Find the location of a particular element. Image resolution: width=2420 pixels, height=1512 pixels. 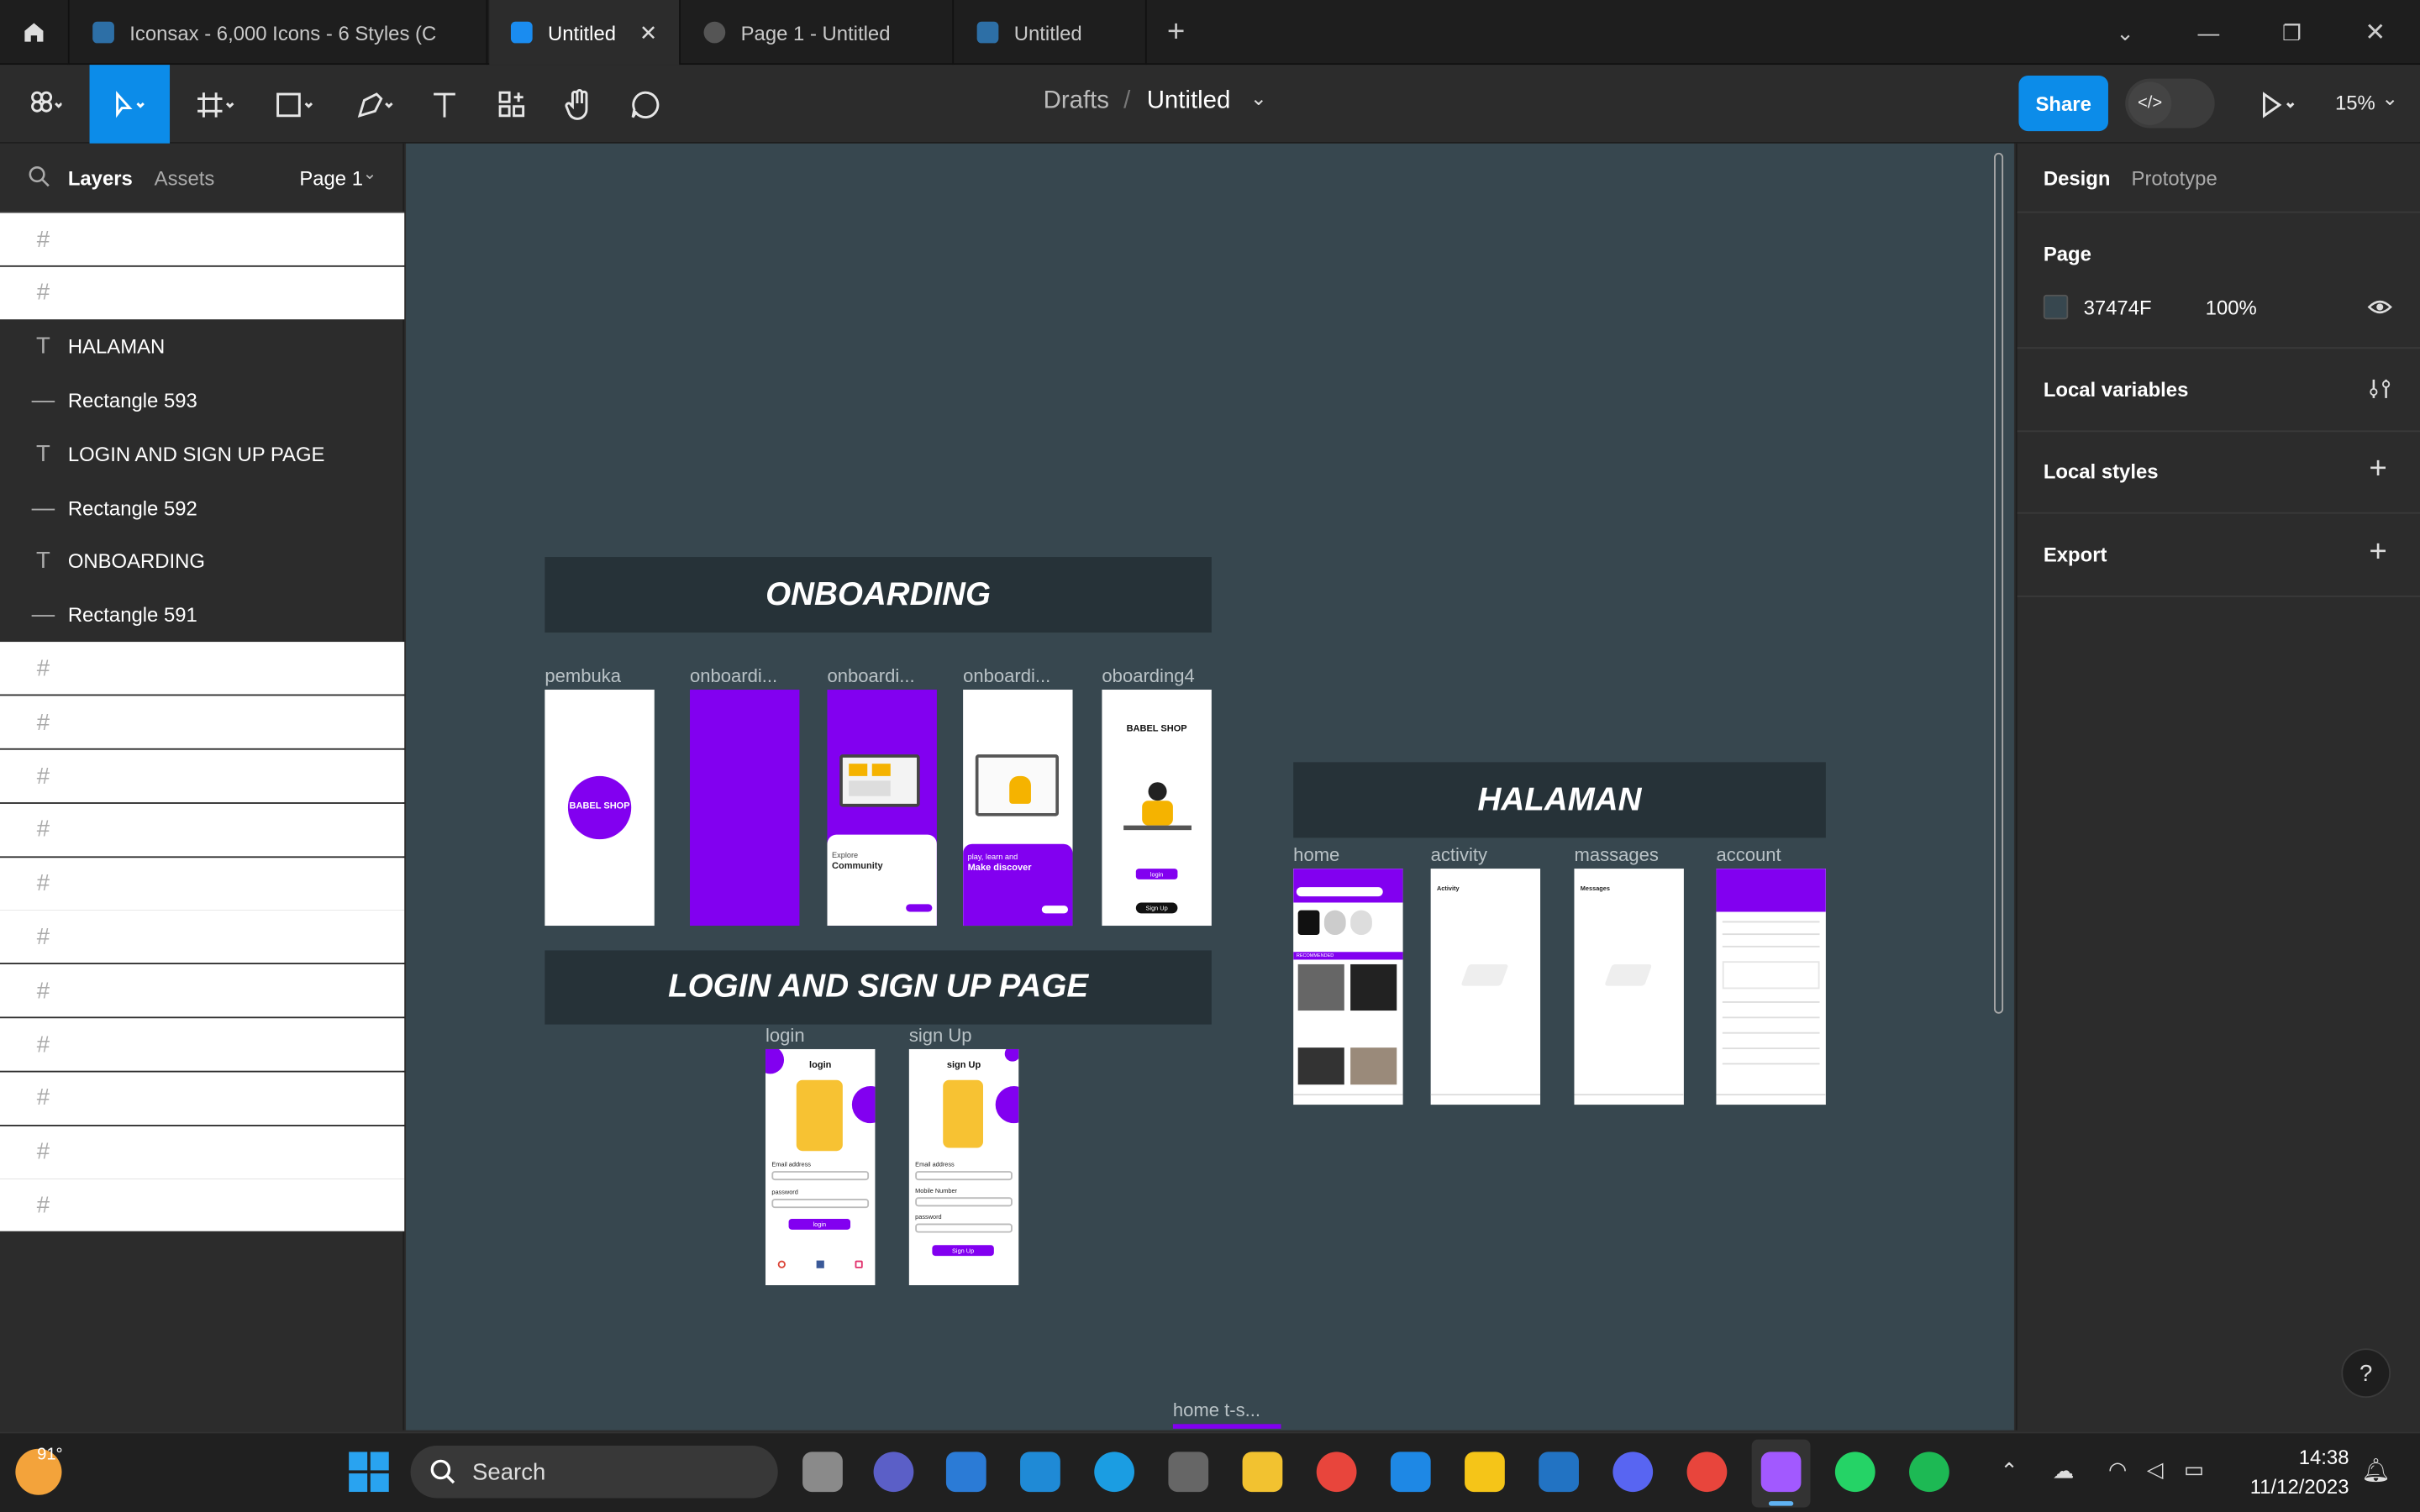

frame-onboarding2: Explore Community is located at coordinates (882, 808).